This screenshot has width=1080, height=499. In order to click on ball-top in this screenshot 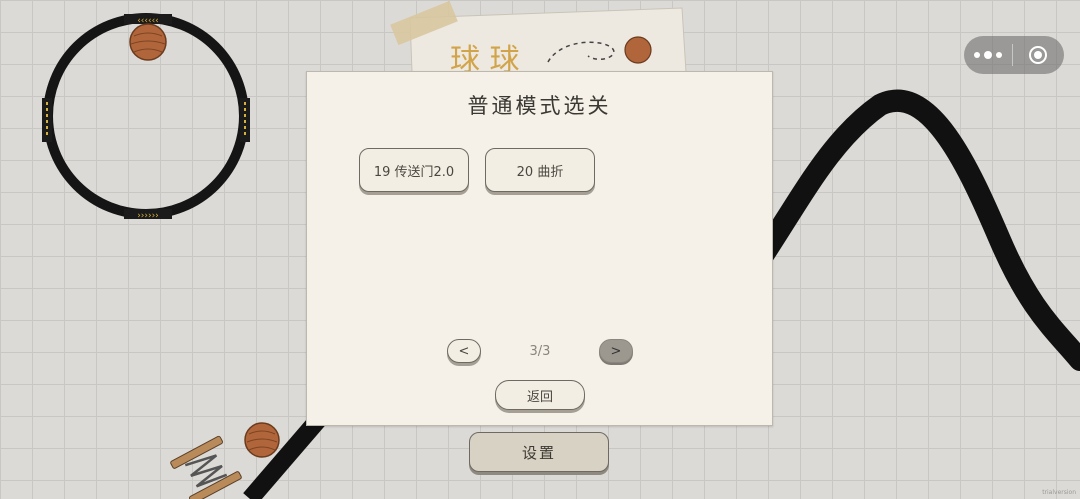, I will do `click(148, 42)`.